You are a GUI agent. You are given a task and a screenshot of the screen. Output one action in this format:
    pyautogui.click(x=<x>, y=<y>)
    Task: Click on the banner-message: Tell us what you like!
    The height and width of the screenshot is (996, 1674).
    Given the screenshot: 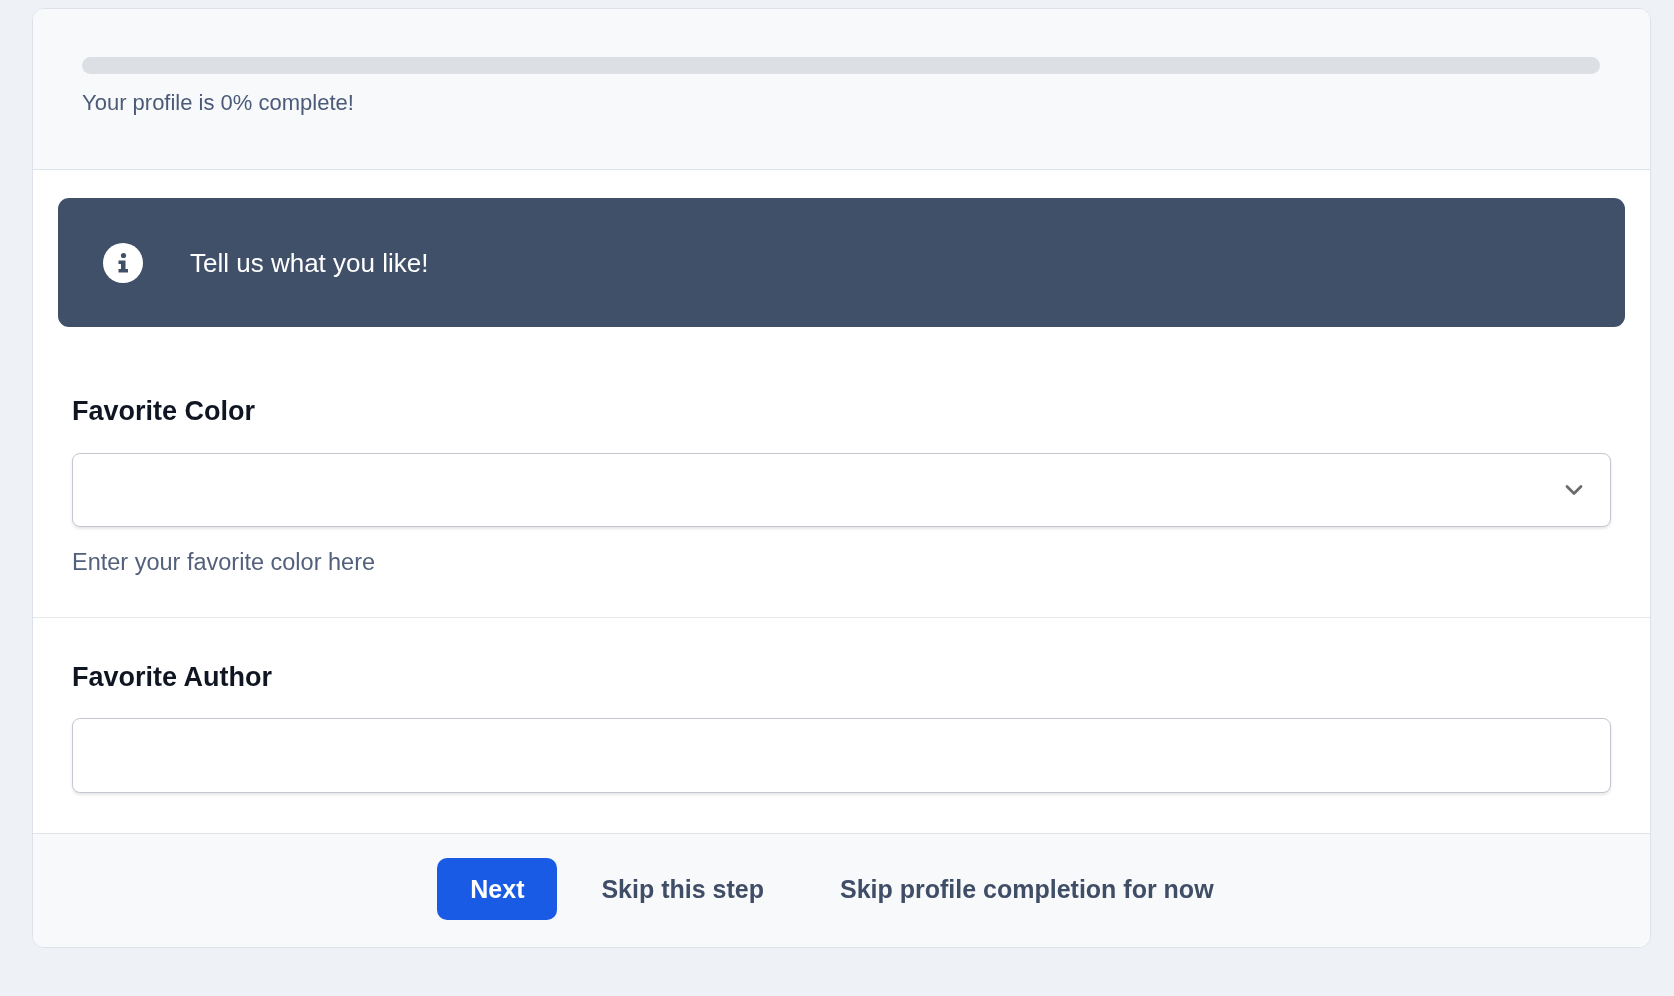 What is the action you would take?
    pyautogui.click(x=309, y=262)
    